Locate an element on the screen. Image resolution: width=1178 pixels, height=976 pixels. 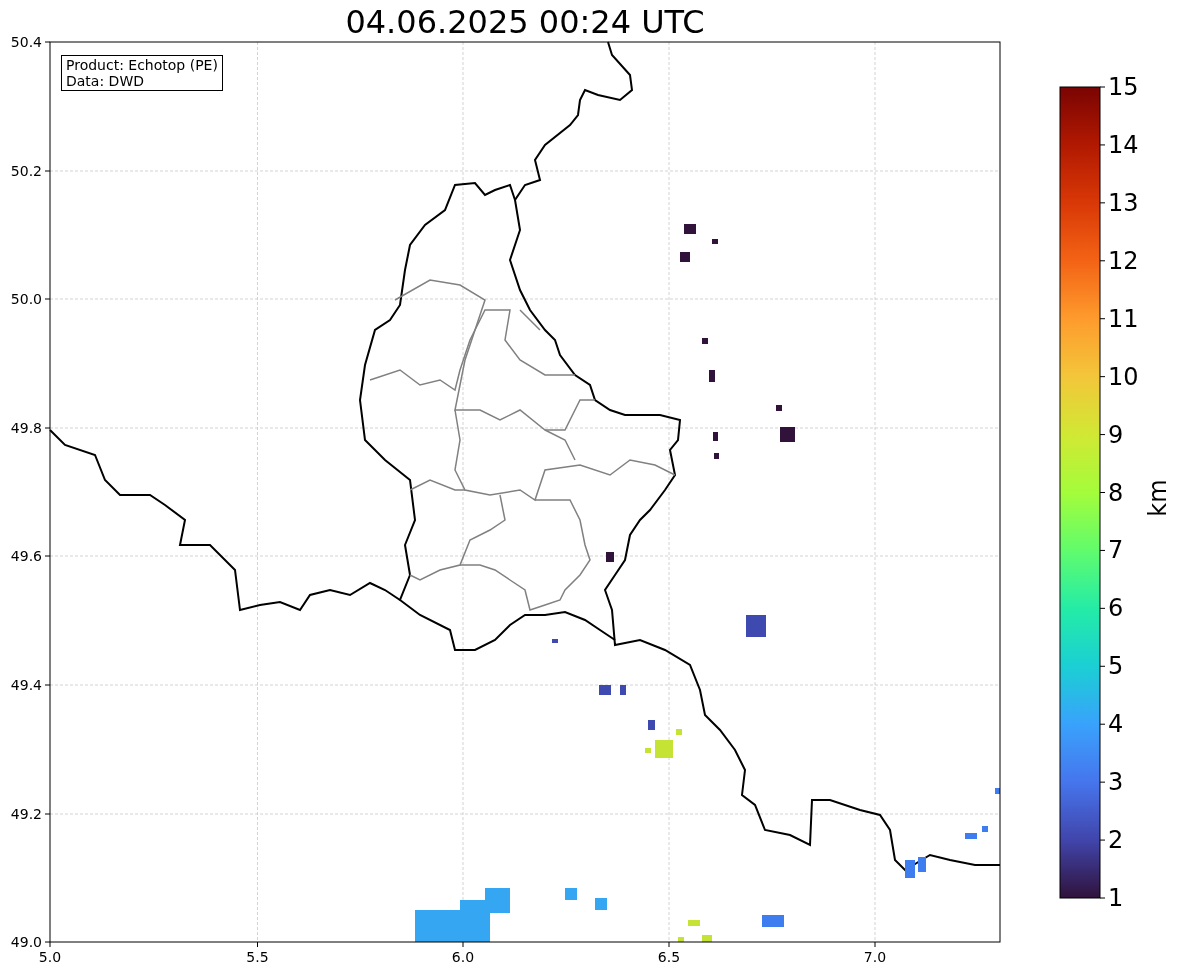
x-tick-label: 7.0 is located at coordinates (875, 957).